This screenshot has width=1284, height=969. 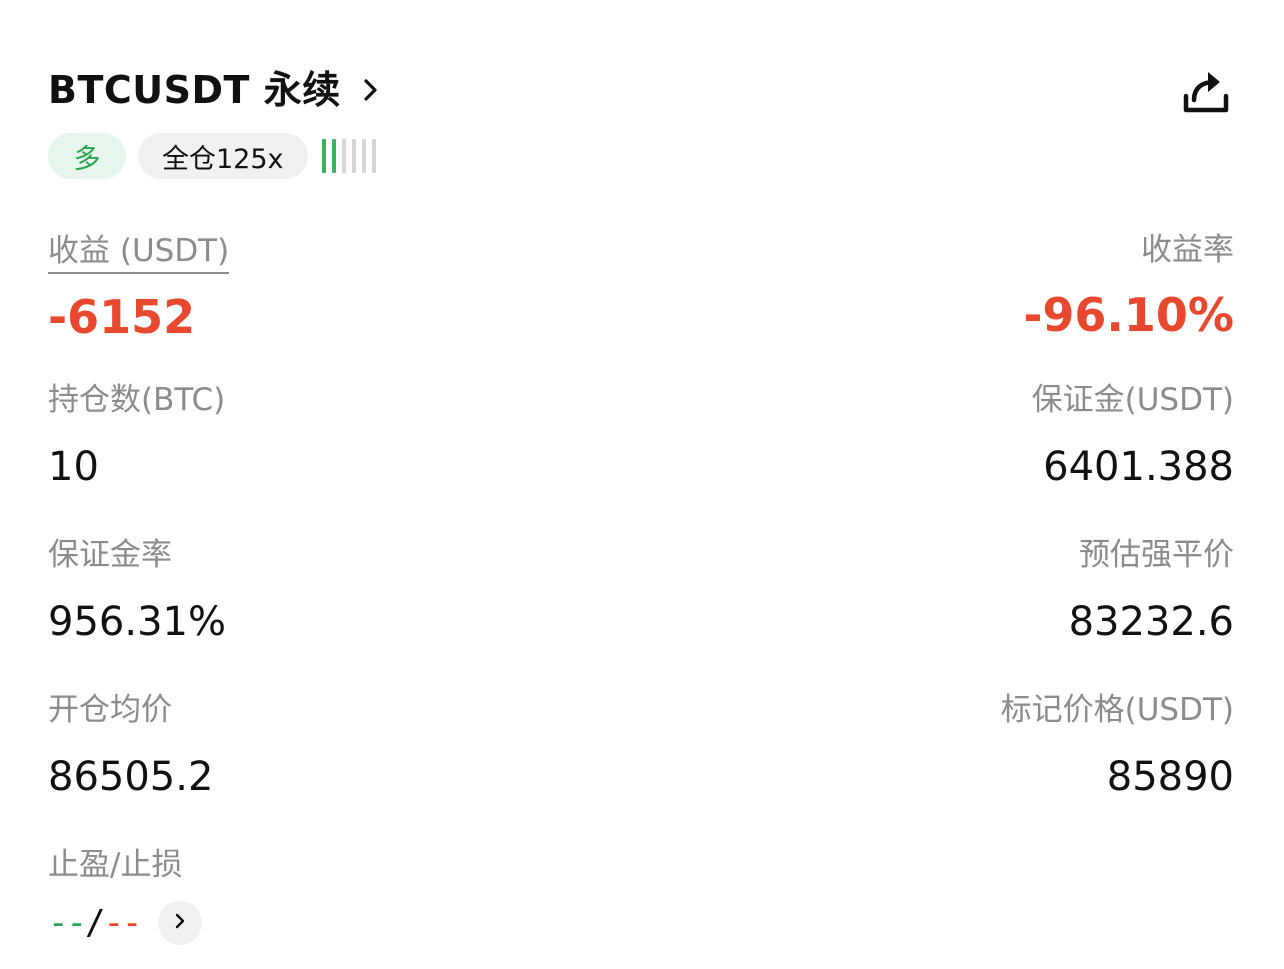 I want to click on margin-ratio-stat: 保证金率 956.31%, so click(x=137, y=592).